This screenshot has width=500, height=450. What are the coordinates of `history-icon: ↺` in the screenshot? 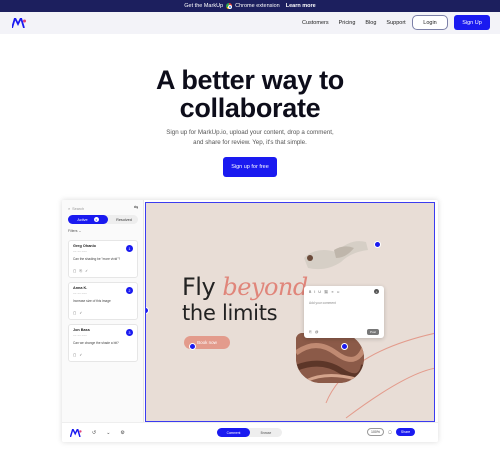 It's located at (94, 433).